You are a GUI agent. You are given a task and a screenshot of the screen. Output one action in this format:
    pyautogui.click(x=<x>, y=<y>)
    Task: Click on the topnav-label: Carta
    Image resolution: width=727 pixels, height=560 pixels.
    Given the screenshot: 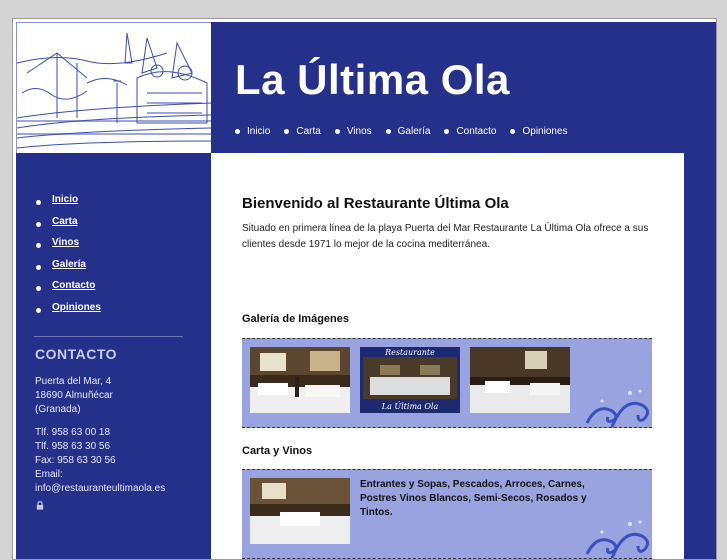 What is the action you would take?
    pyautogui.click(x=308, y=131)
    